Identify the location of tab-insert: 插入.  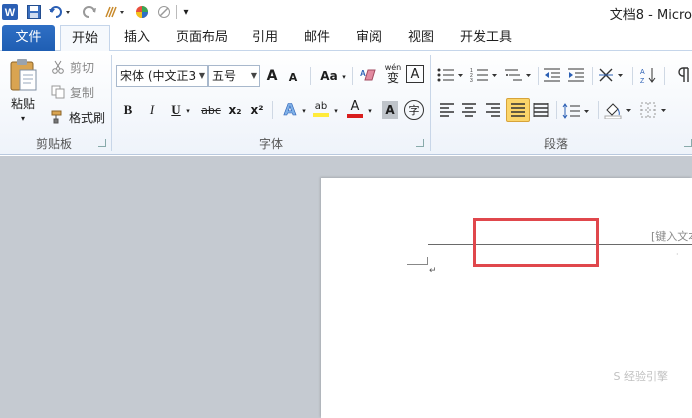
(137, 38).